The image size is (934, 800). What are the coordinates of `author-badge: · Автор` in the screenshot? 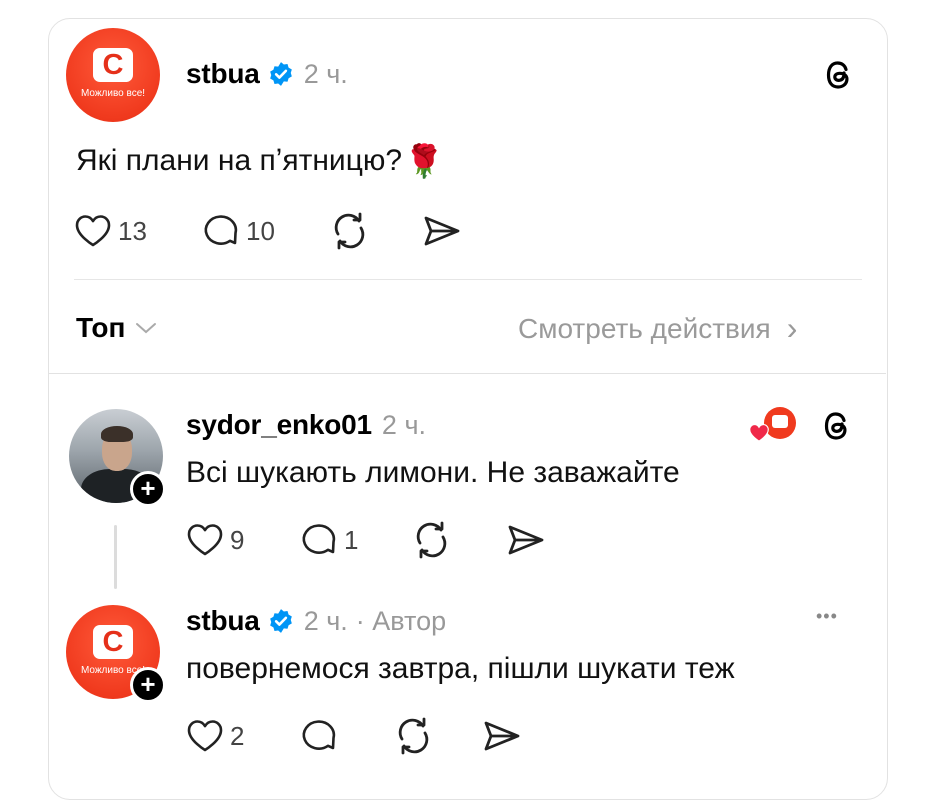 It's located at (401, 620).